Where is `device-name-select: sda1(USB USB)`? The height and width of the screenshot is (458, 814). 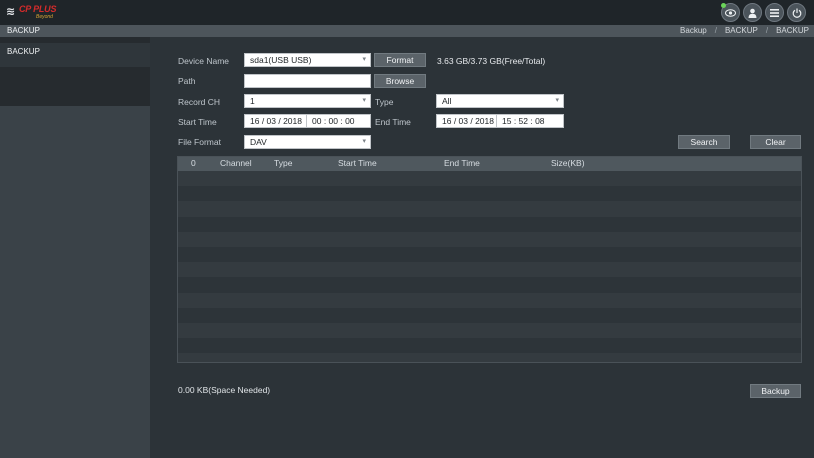
device-name-select: sda1(USB USB) is located at coordinates (307, 60).